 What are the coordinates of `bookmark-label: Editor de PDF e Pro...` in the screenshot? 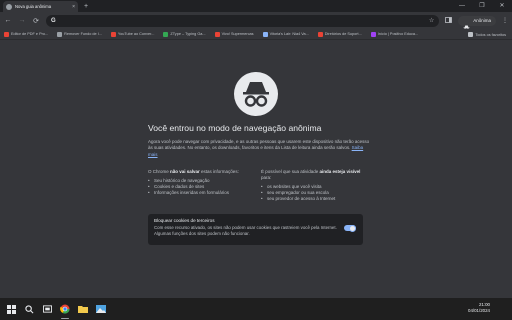 It's located at (30, 34).